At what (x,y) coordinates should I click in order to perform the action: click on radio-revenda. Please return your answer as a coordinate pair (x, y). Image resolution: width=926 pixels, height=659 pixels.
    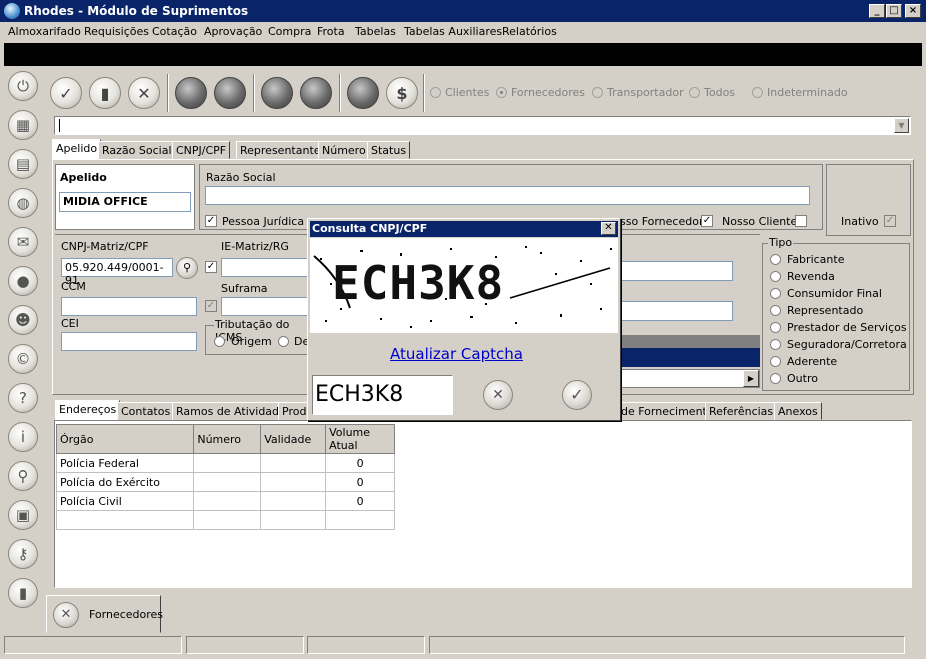
    Looking at the image, I should click on (775, 276).